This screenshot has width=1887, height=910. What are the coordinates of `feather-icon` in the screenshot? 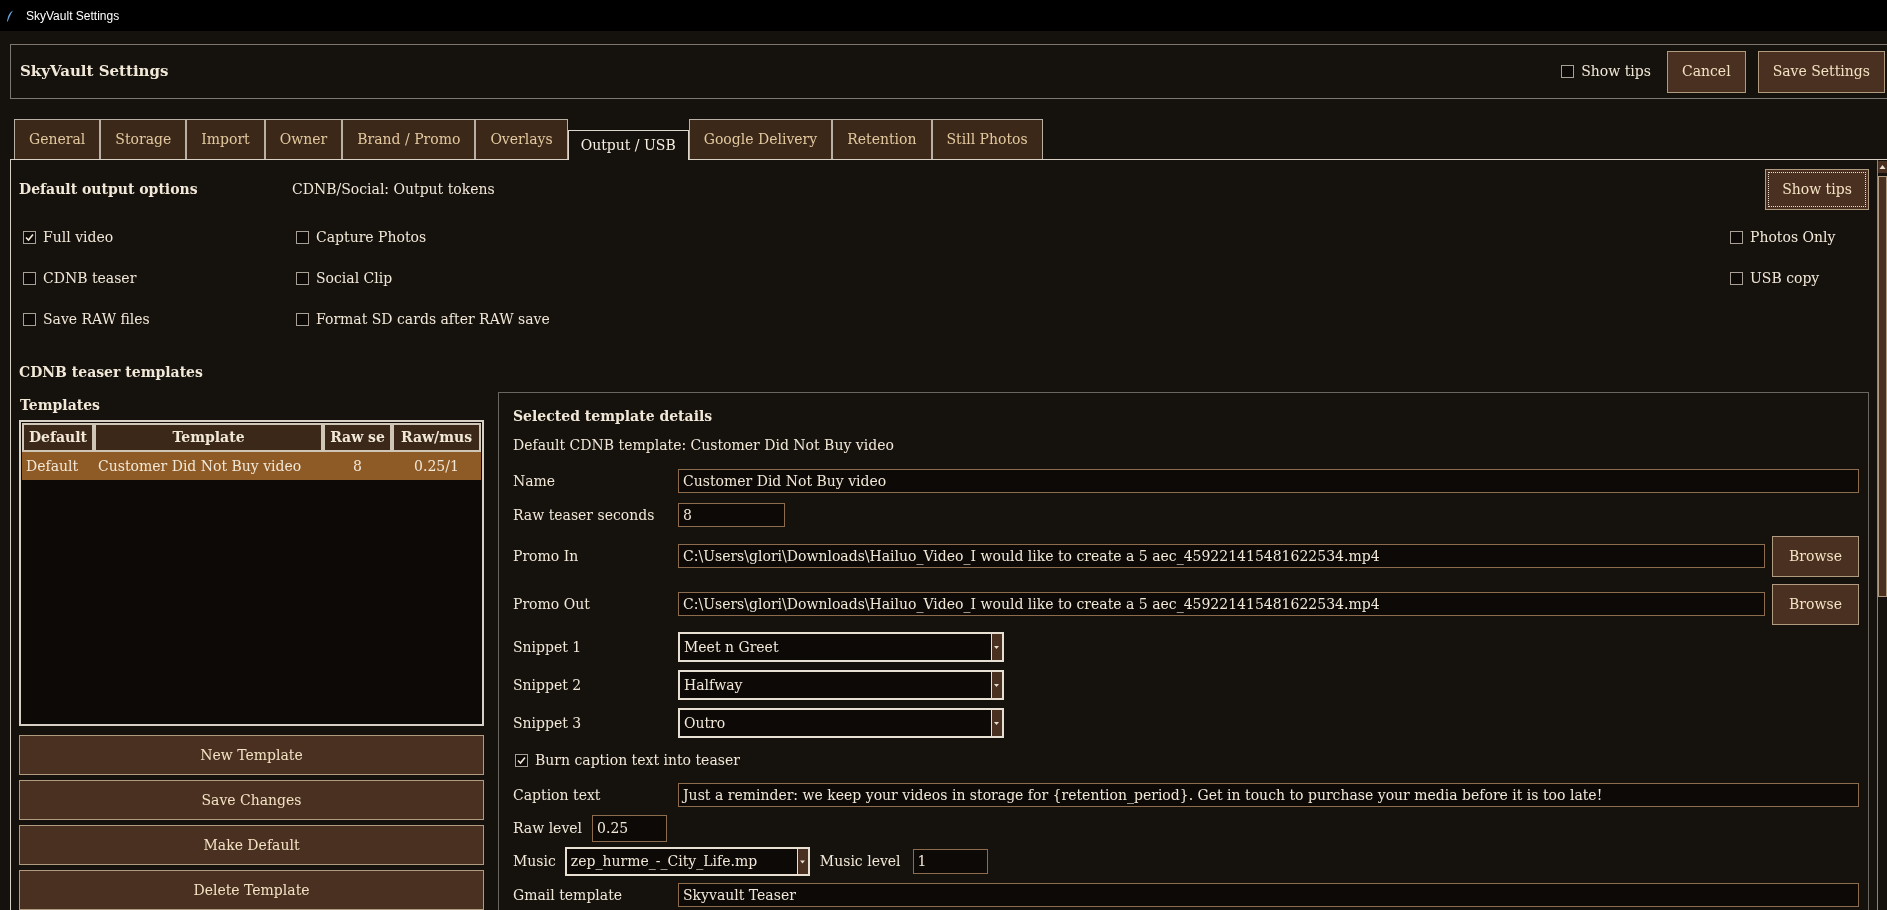 It's located at (10, 15).